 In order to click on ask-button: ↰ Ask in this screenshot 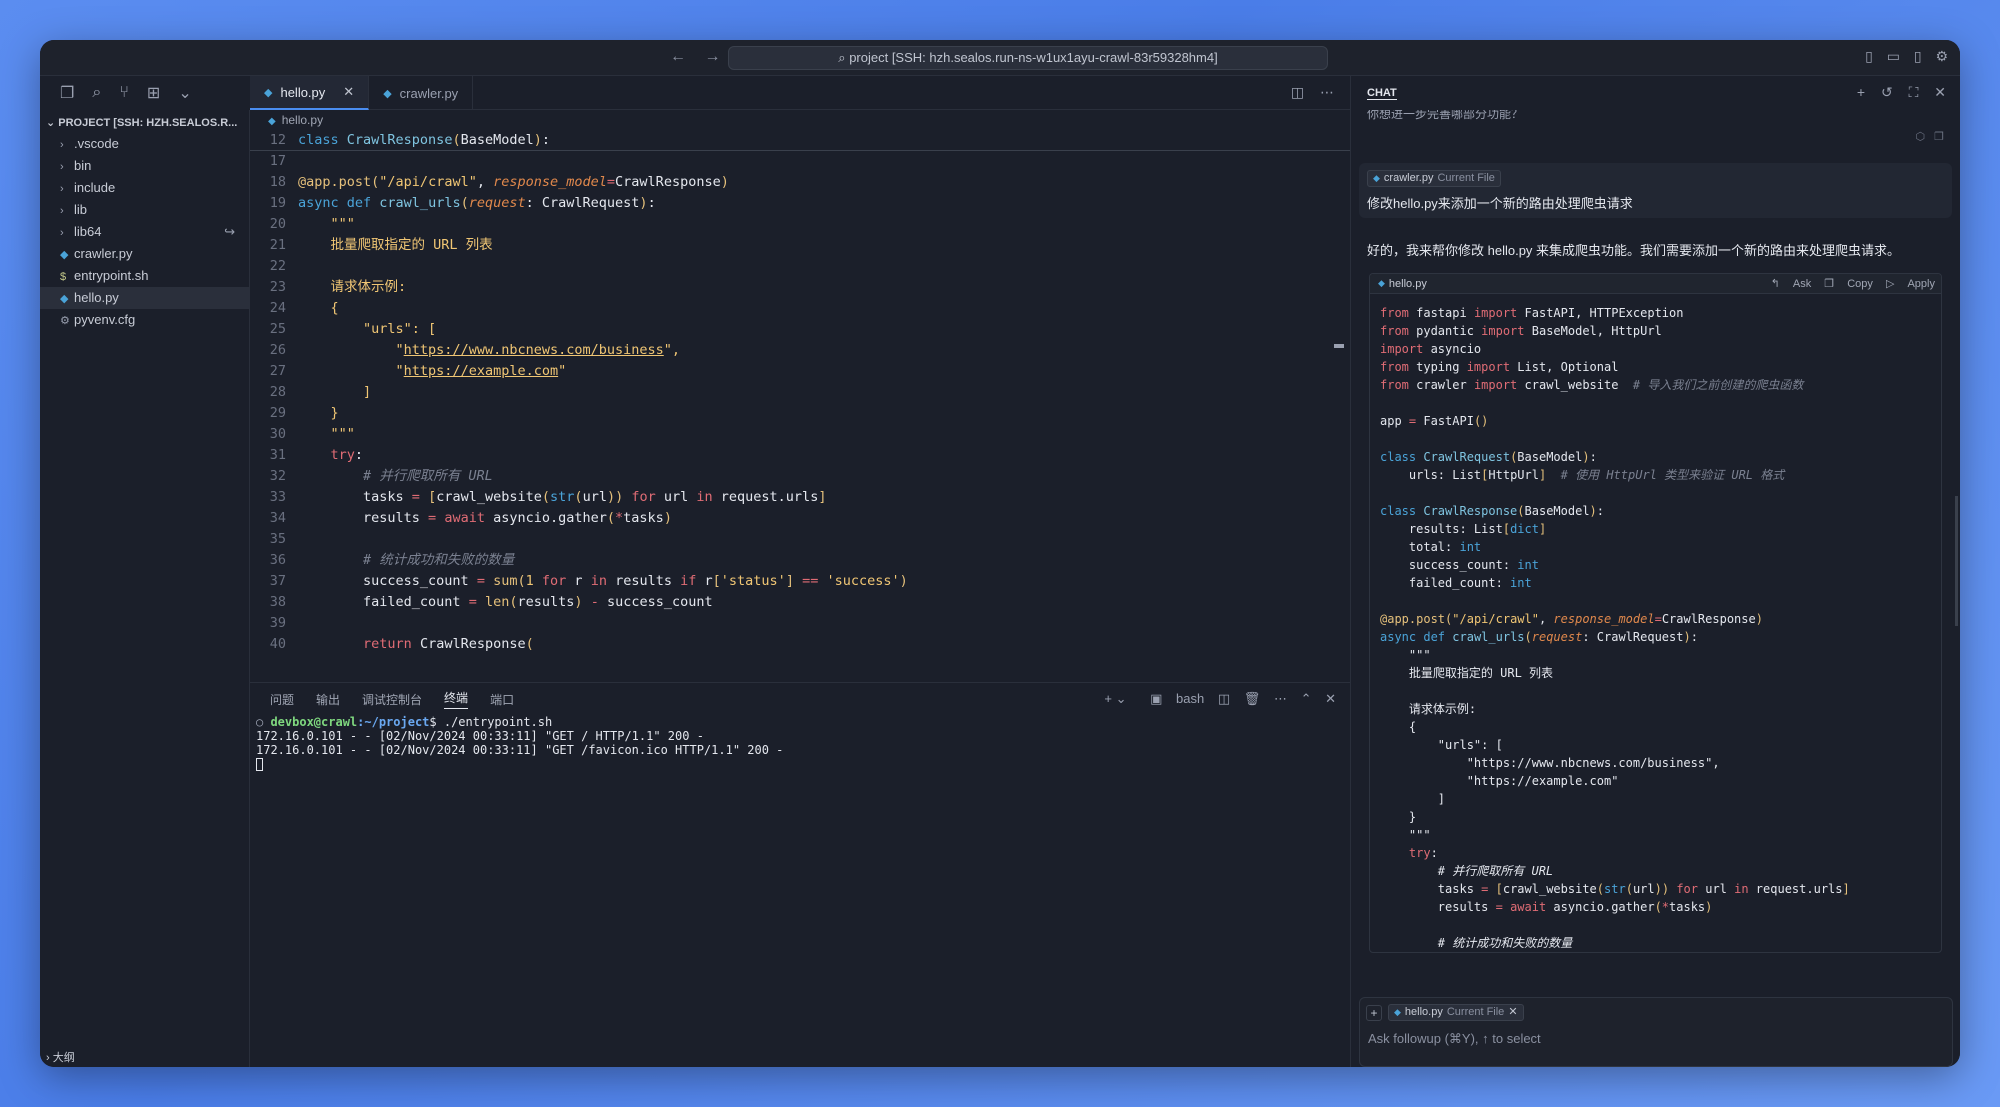, I will do `click(1791, 284)`.